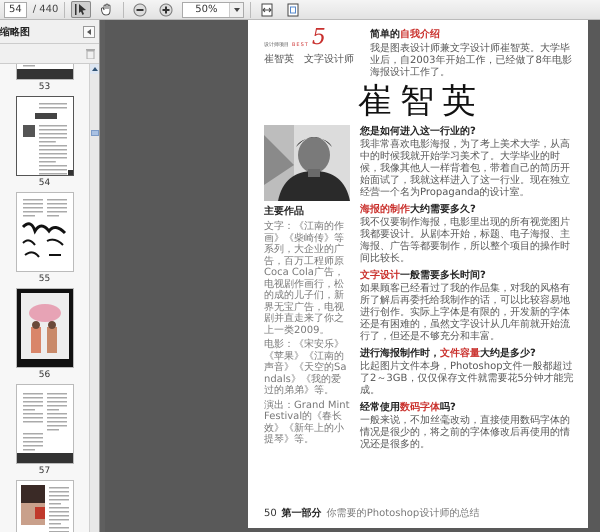 The width and height of the screenshot is (600, 532). What do you see at coordinates (465, 433) in the screenshot?
I see `section-text: 一般来说，不加丝毫改动，直接使用数码字体的情况是很少的，将之前的字体修改后再使用的情况还是很多的。` at bounding box center [465, 433].